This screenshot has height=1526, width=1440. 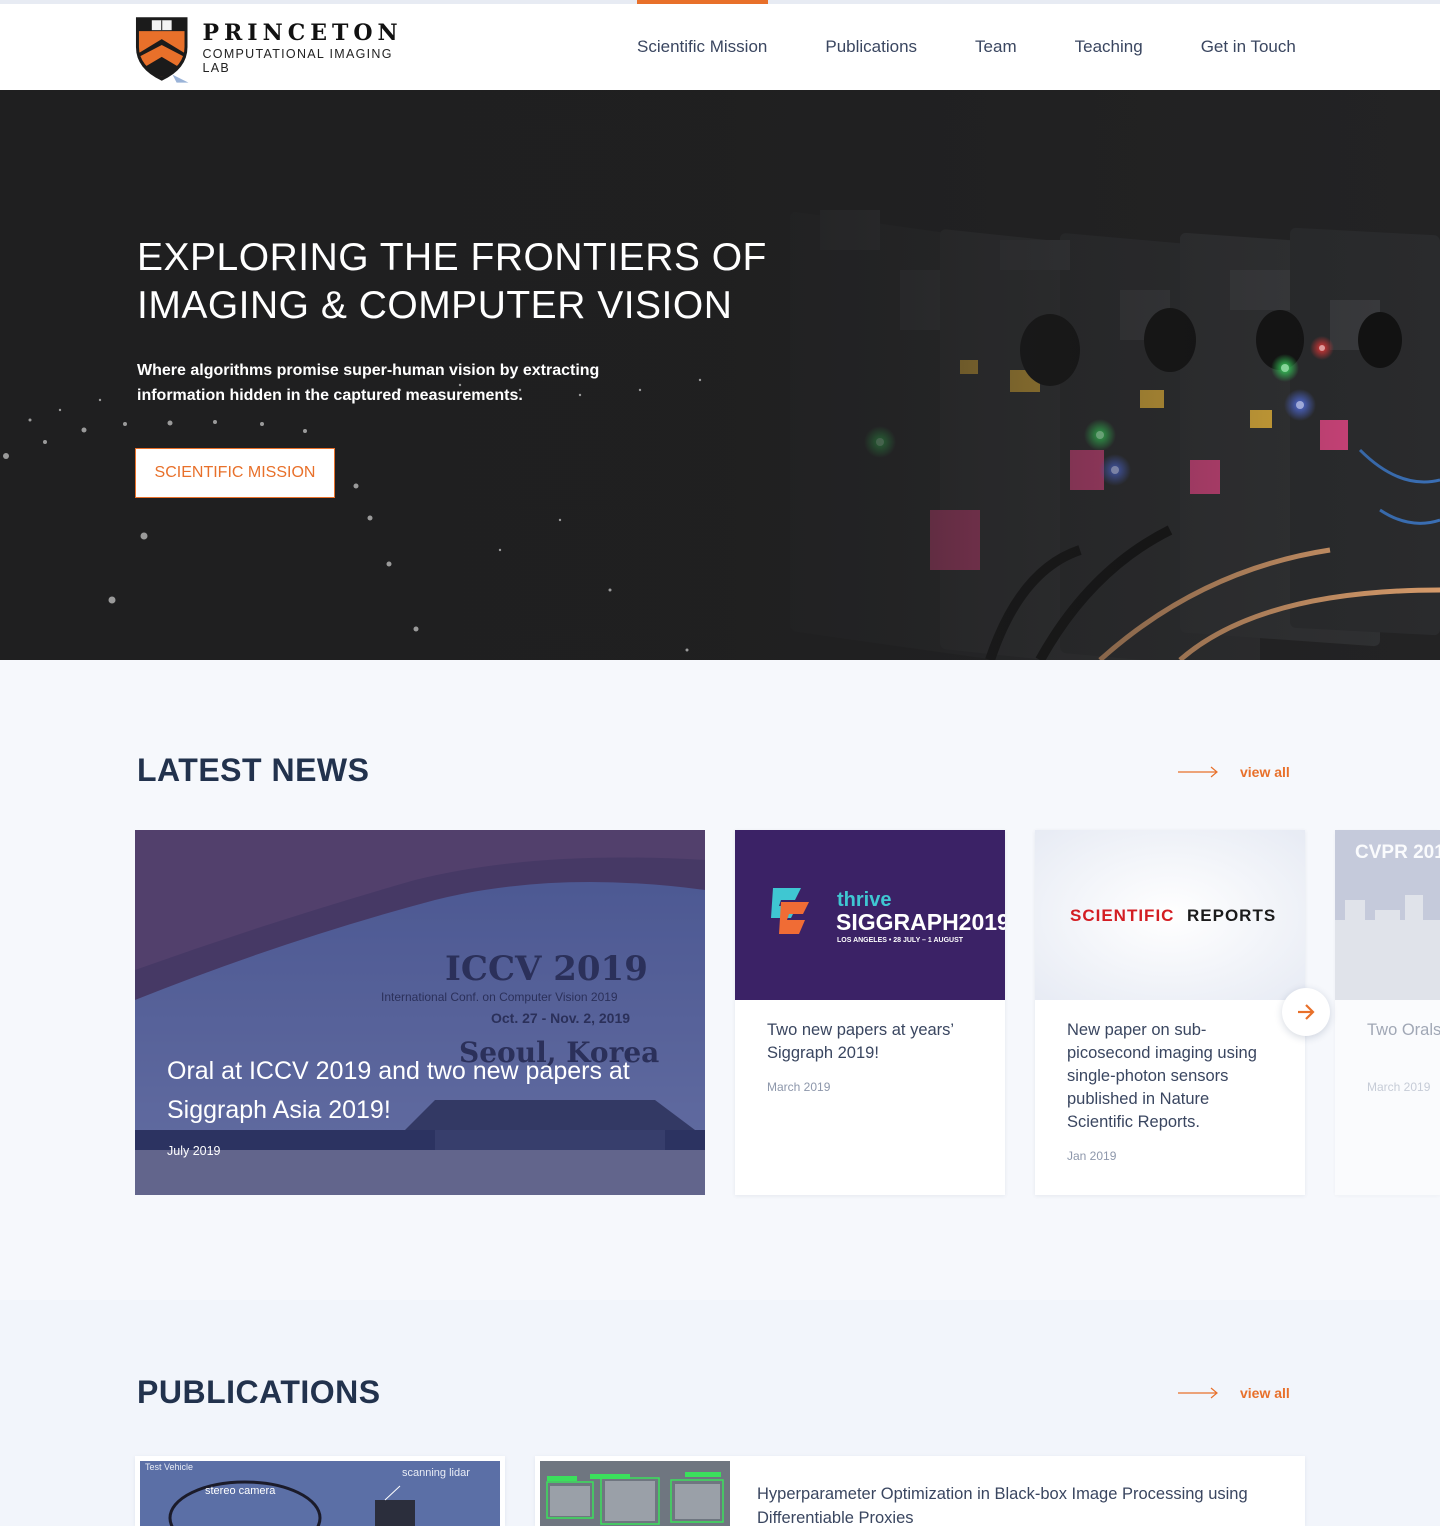 What do you see at coordinates (1092, 1156) in the screenshot?
I see `news-card-date: Jan 2019` at bounding box center [1092, 1156].